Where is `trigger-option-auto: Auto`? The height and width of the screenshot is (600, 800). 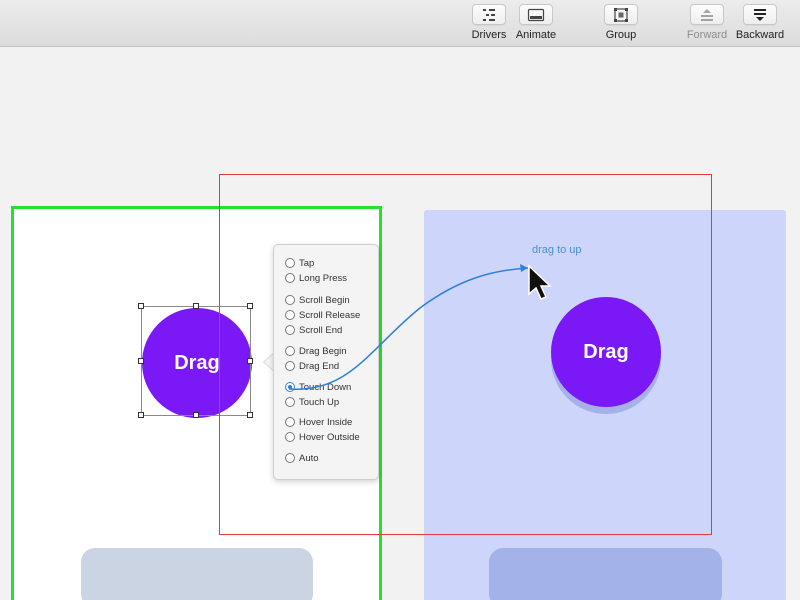 trigger-option-auto: Auto is located at coordinates (302, 458).